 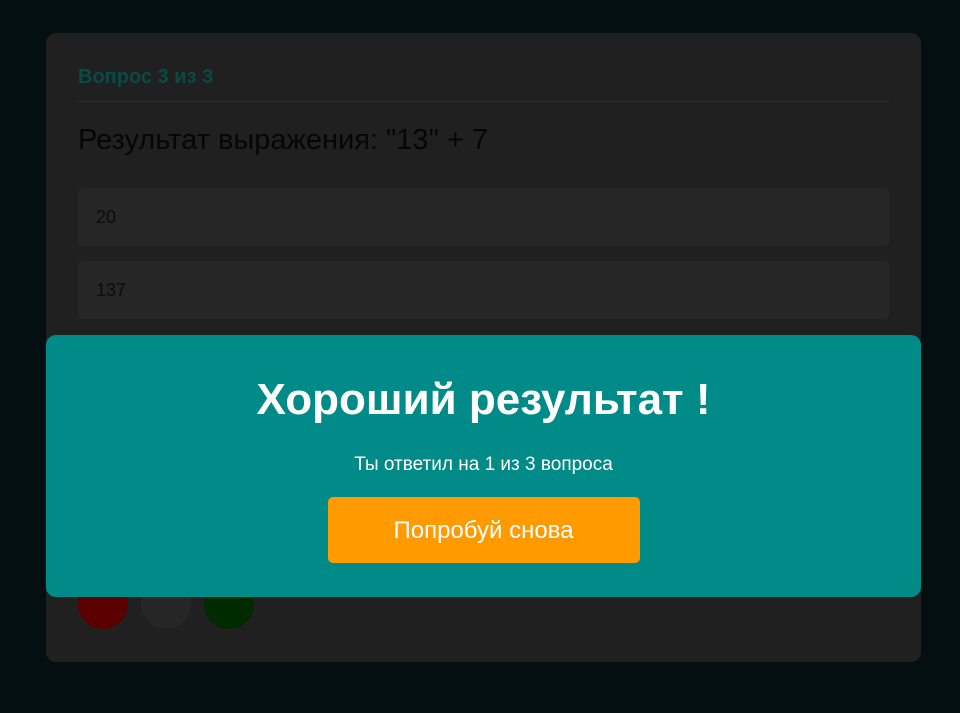 What do you see at coordinates (483, 82) in the screenshot?
I see `question-counter: Вопрос 3 из 3` at bounding box center [483, 82].